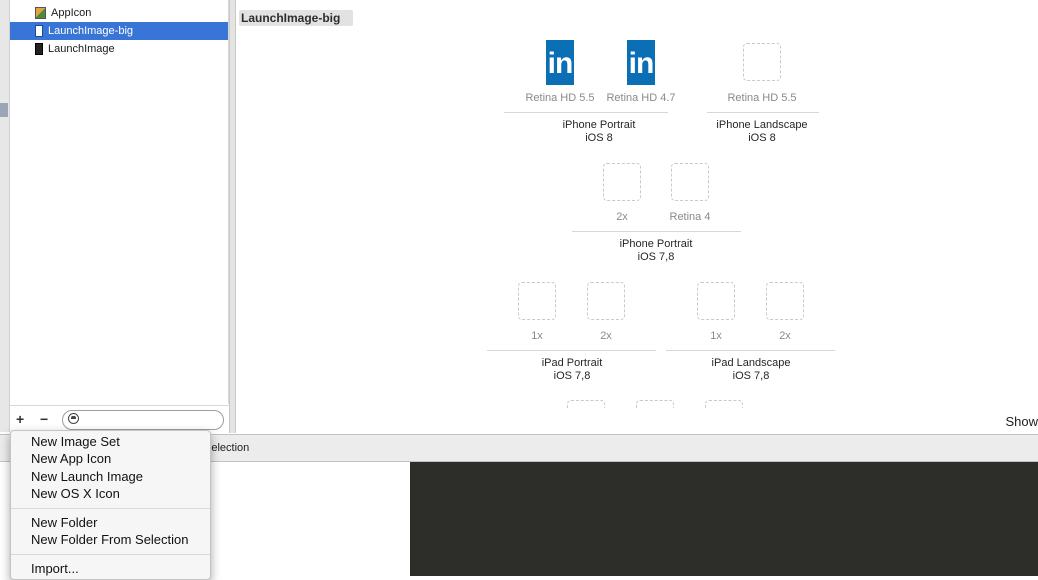 This screenshot has width=1038, height=580. Describe the element at coordinates (91, 31) in the screenshot. I see `asset-item-label: LaunchImage-big` at that location.